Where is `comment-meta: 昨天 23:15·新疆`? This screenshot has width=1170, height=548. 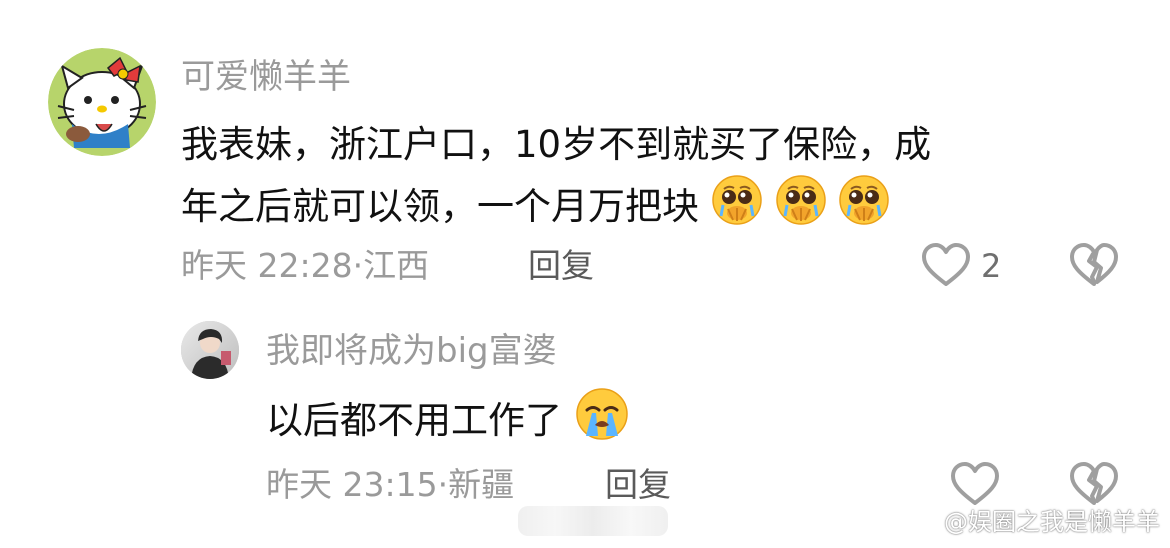 comment-meta: 昨天 23:15·新疆 is located at coordinates (390, 485).